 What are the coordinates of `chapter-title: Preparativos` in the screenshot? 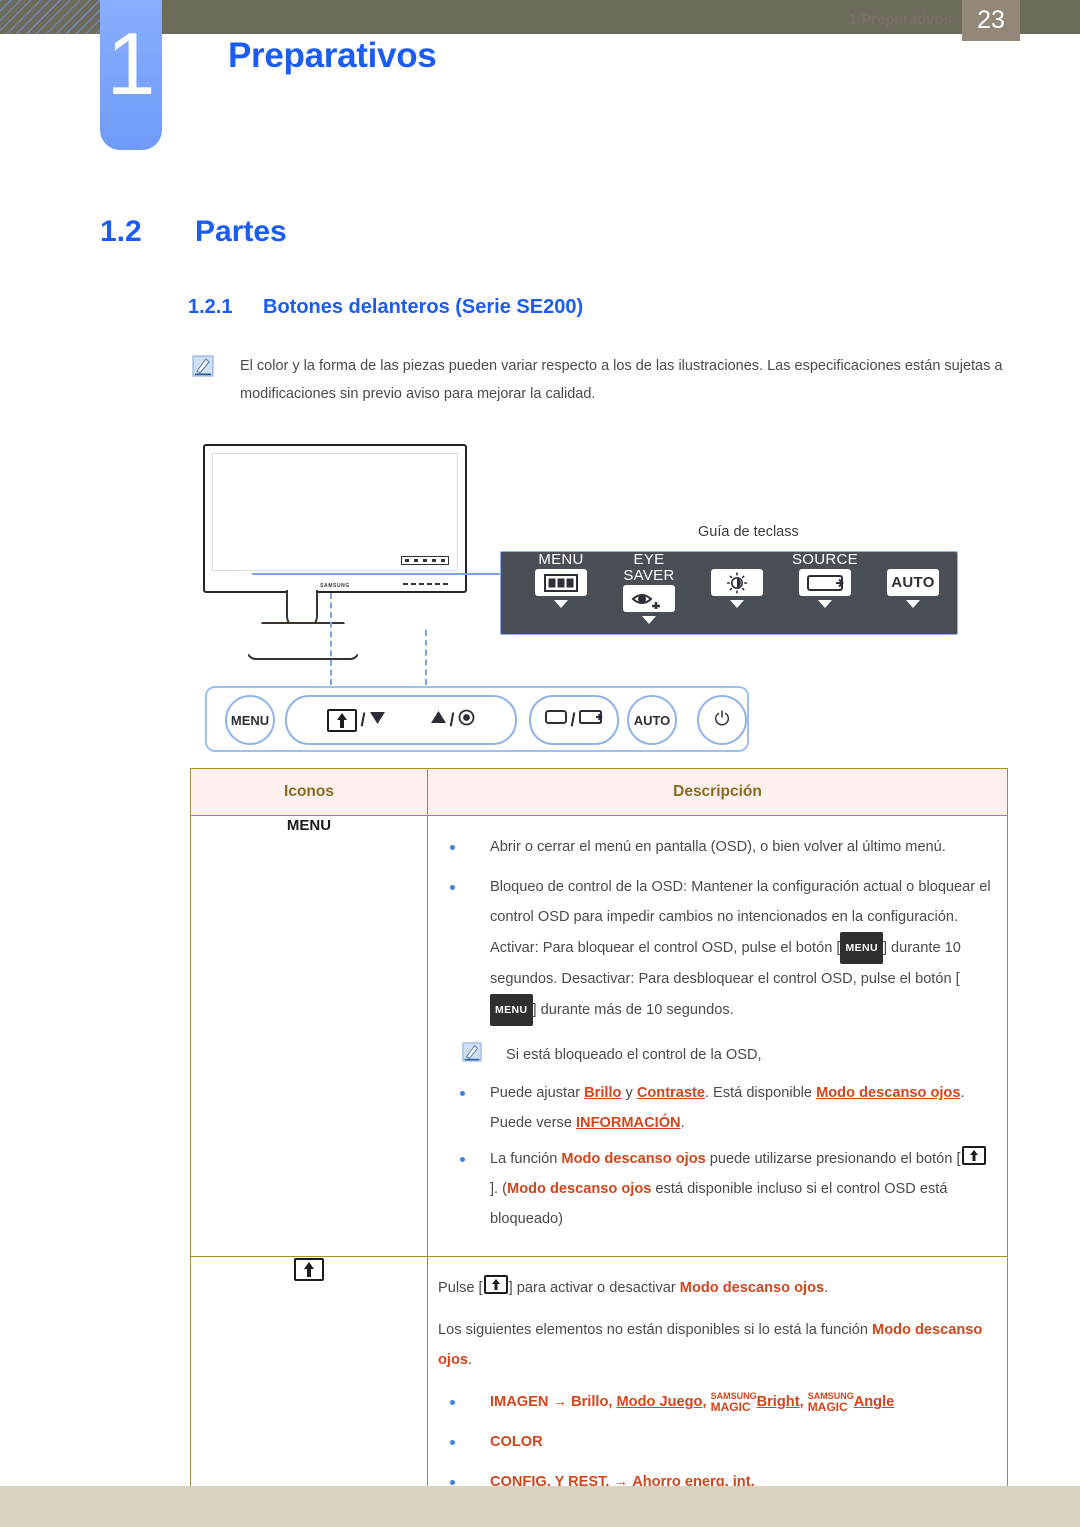 It's located at (332, 55).